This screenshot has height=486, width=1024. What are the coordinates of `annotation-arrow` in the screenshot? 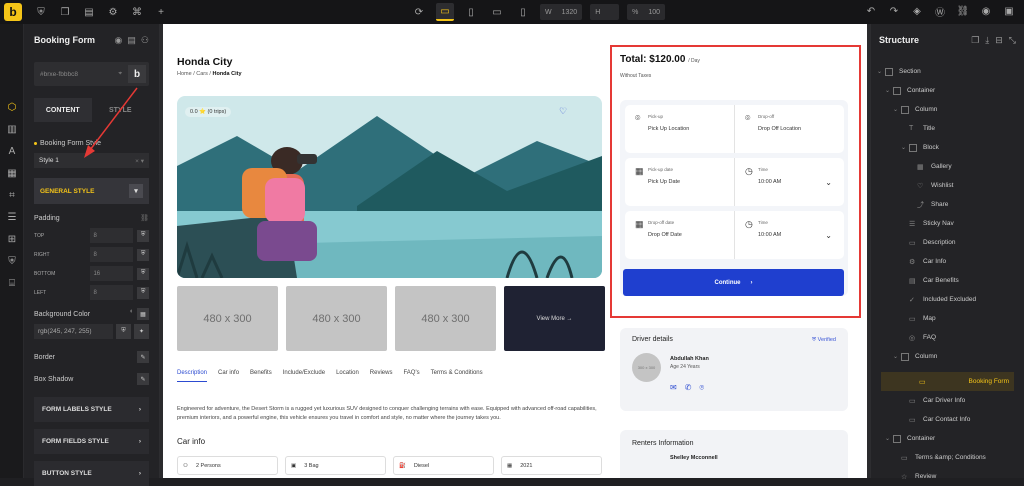 It's located at (111, 122).